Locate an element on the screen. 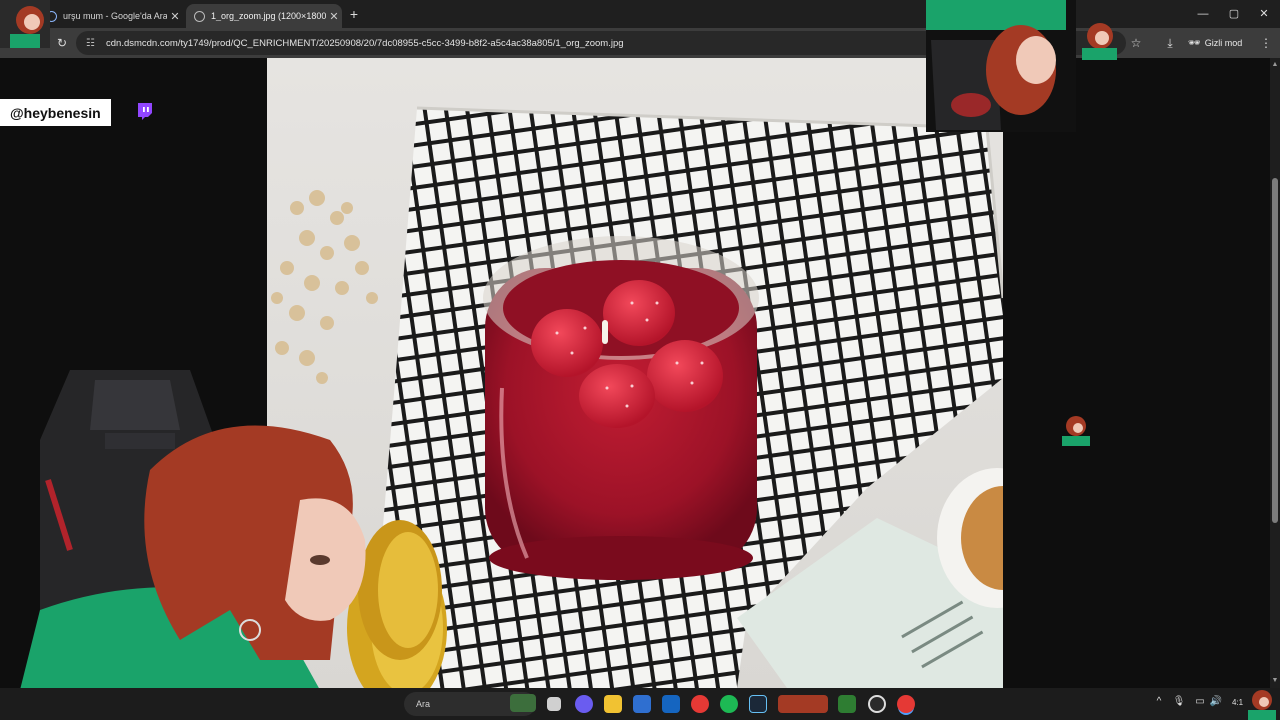  outlook-icon is located at coordinates (671, 704).